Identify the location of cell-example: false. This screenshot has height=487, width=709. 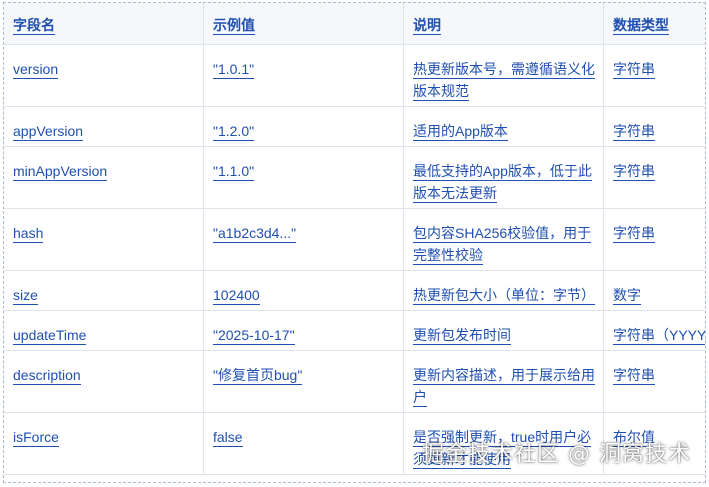
(303, 443).